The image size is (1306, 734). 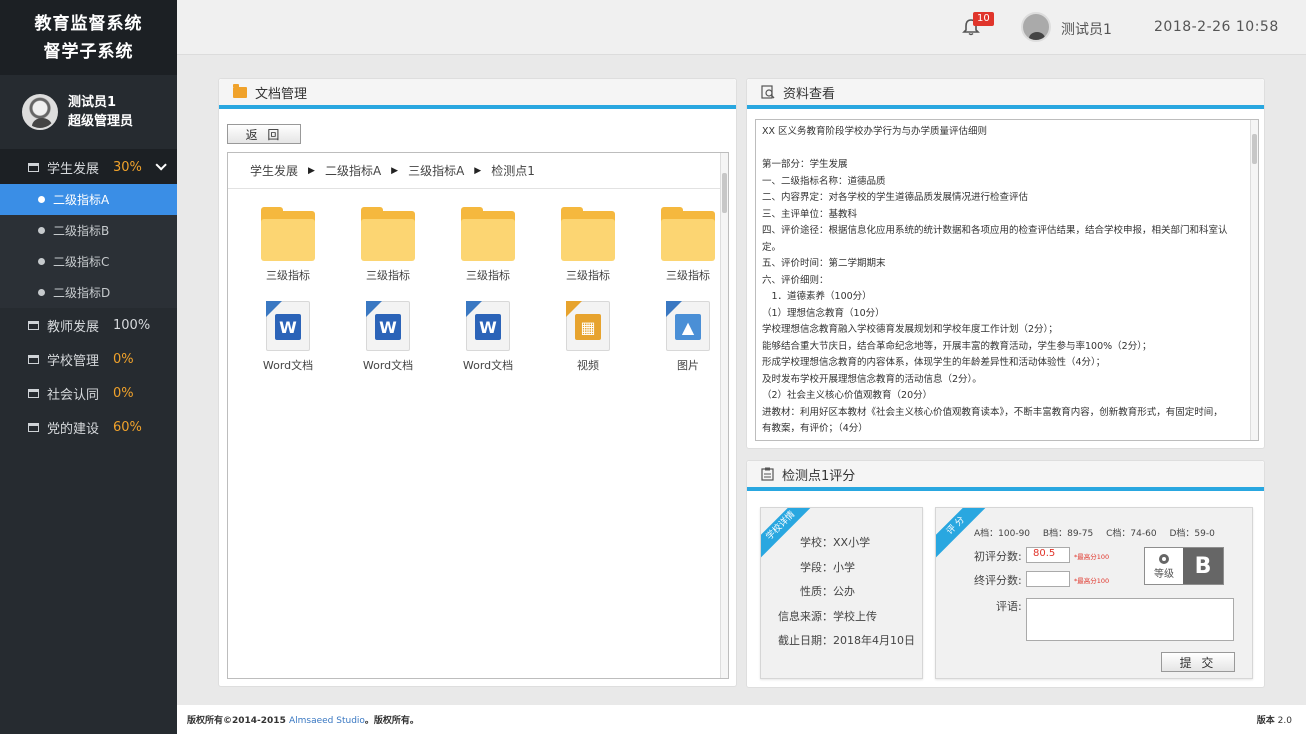 I want to click on initial-score-label: 初评分数:, so click(x=998, y=556).